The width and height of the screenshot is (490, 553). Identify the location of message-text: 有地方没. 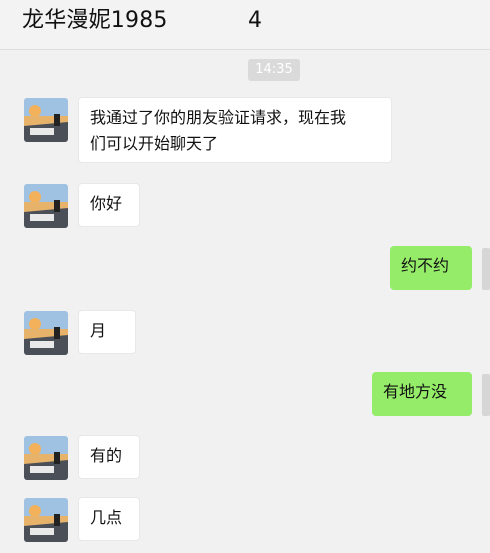
(415, 391).